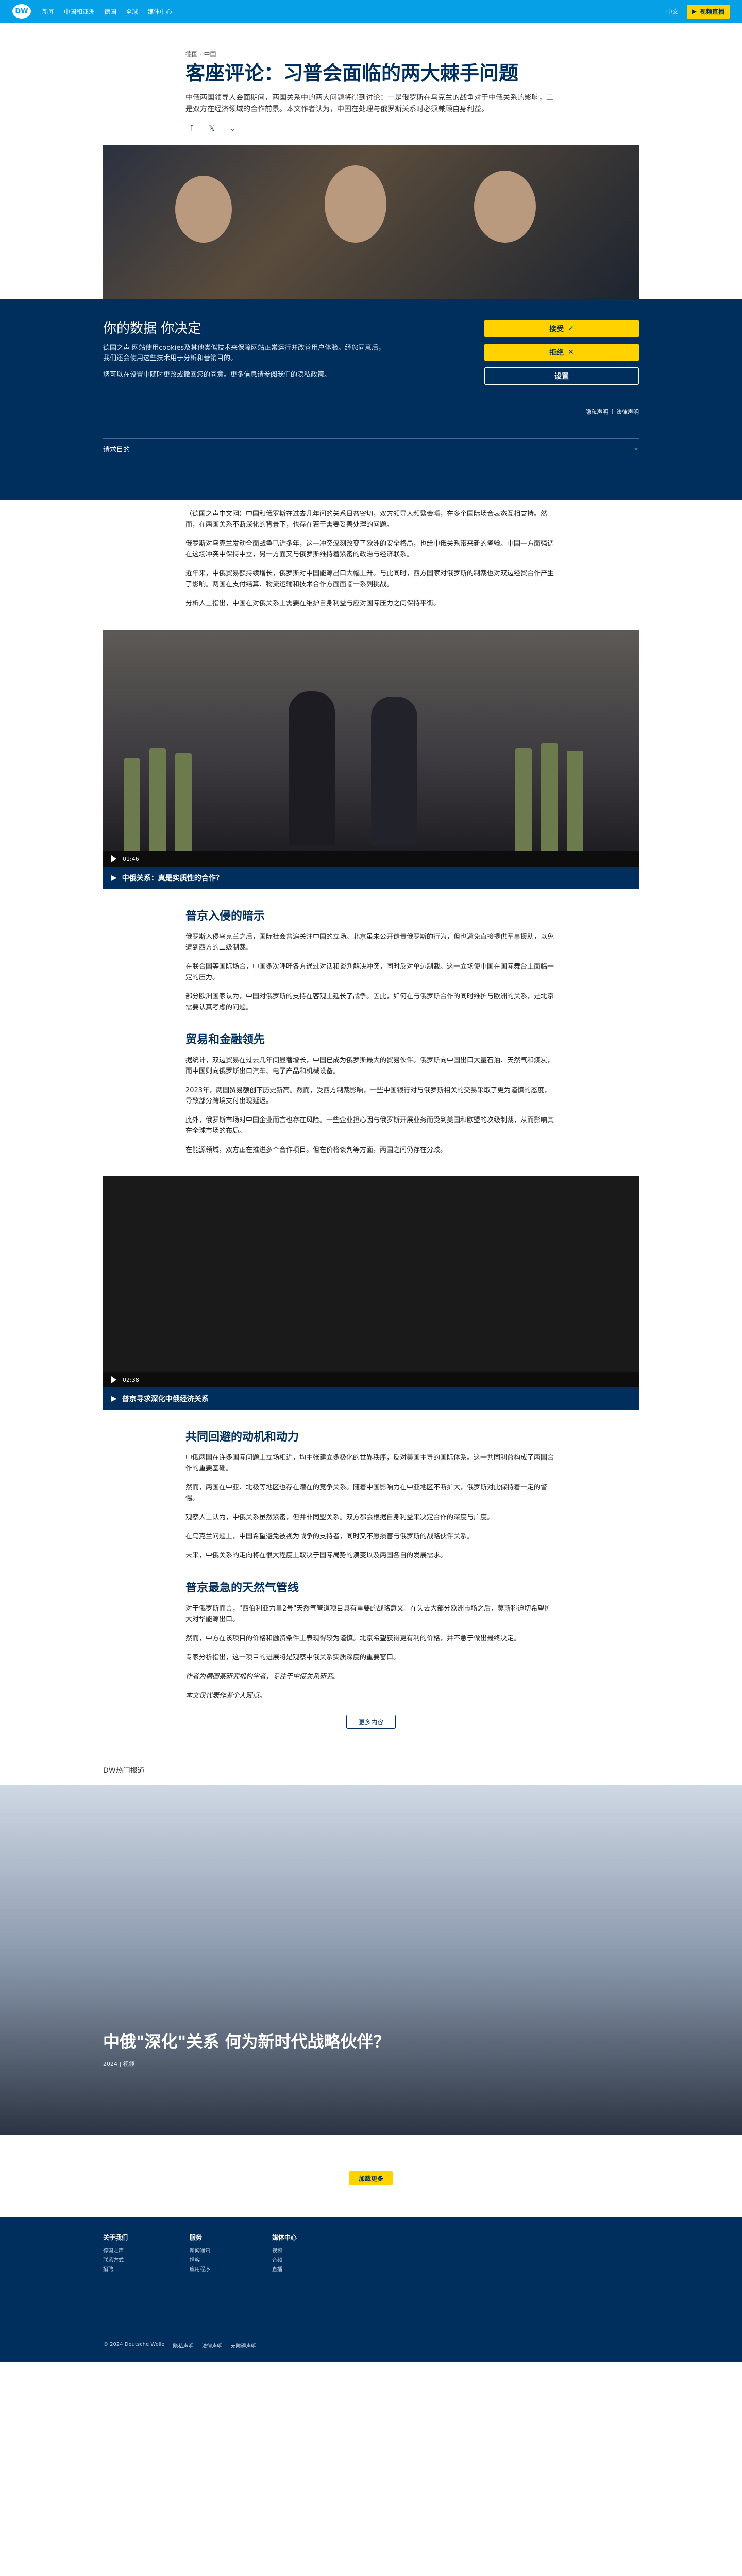  I want to click on paragraph: 分析人士指出，中国在对俄关系上需要在维护自身利益与应对国际压力之间保持平衡。, so click(313, 603).